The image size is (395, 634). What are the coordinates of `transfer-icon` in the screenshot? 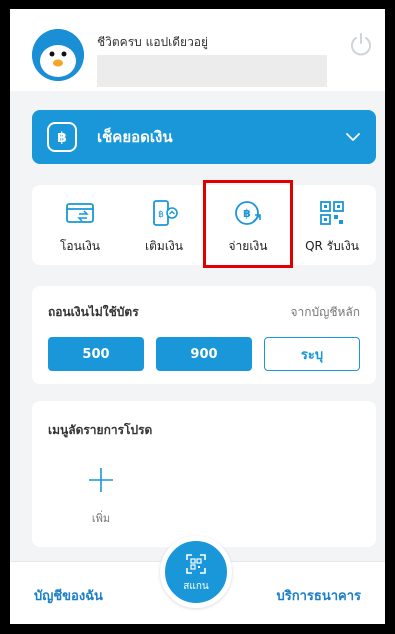 It's located at (80, 213).